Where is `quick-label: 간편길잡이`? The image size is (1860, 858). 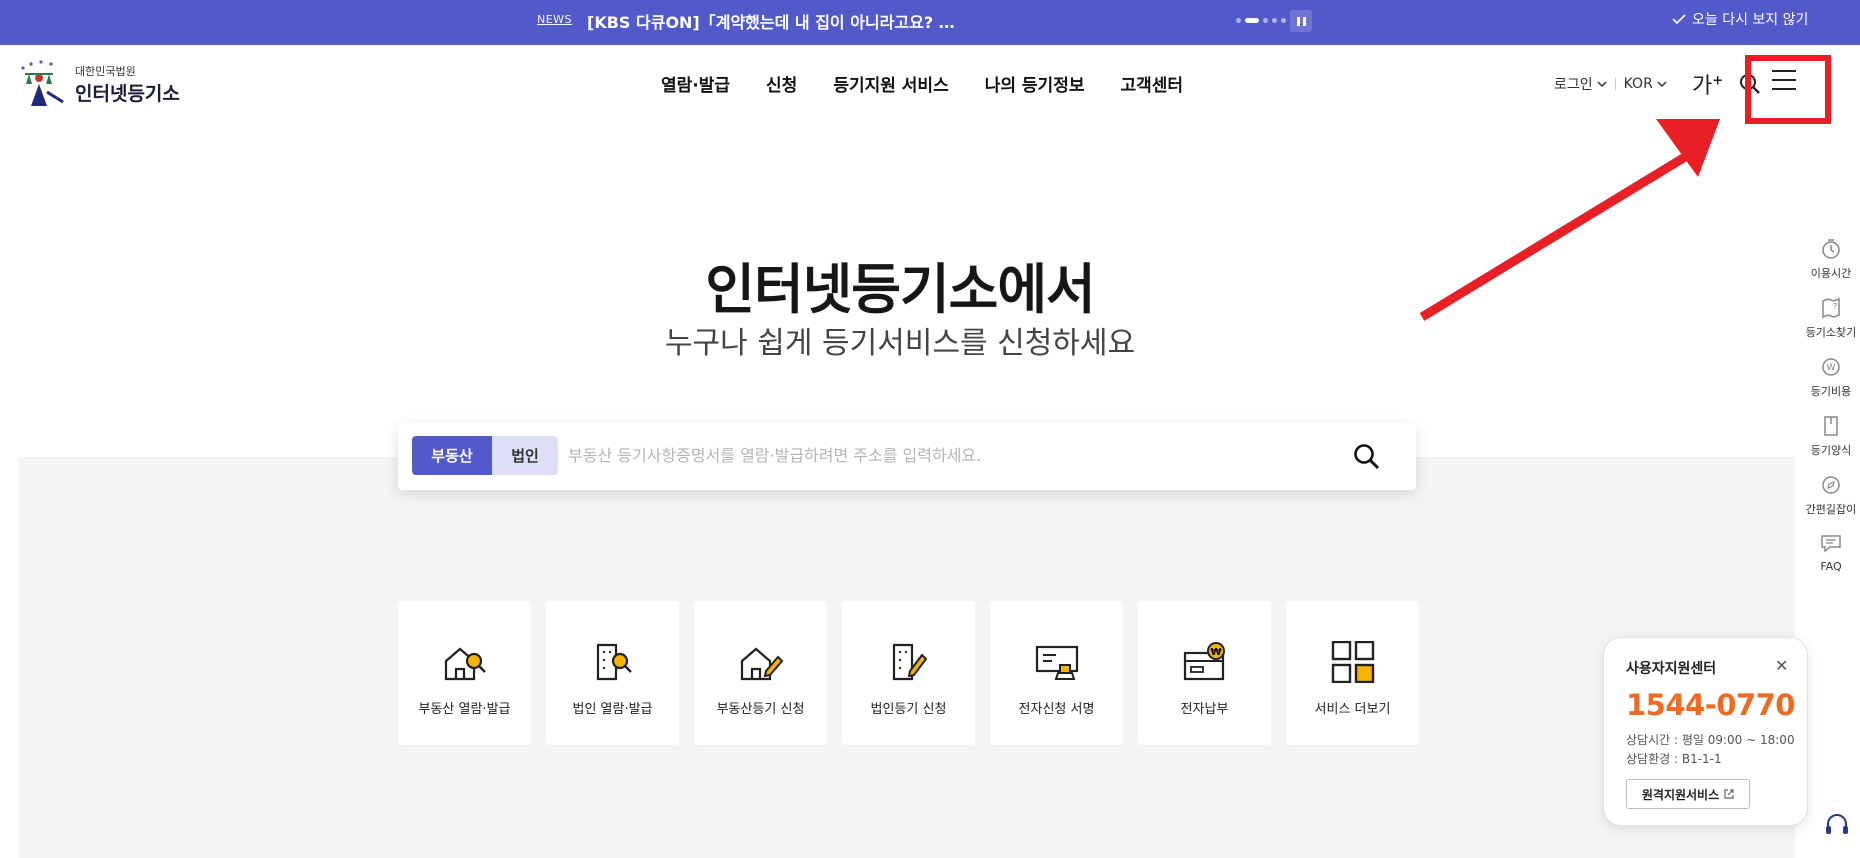
quick-label: 간편길잡이 is located at coordinates (1831, 509).